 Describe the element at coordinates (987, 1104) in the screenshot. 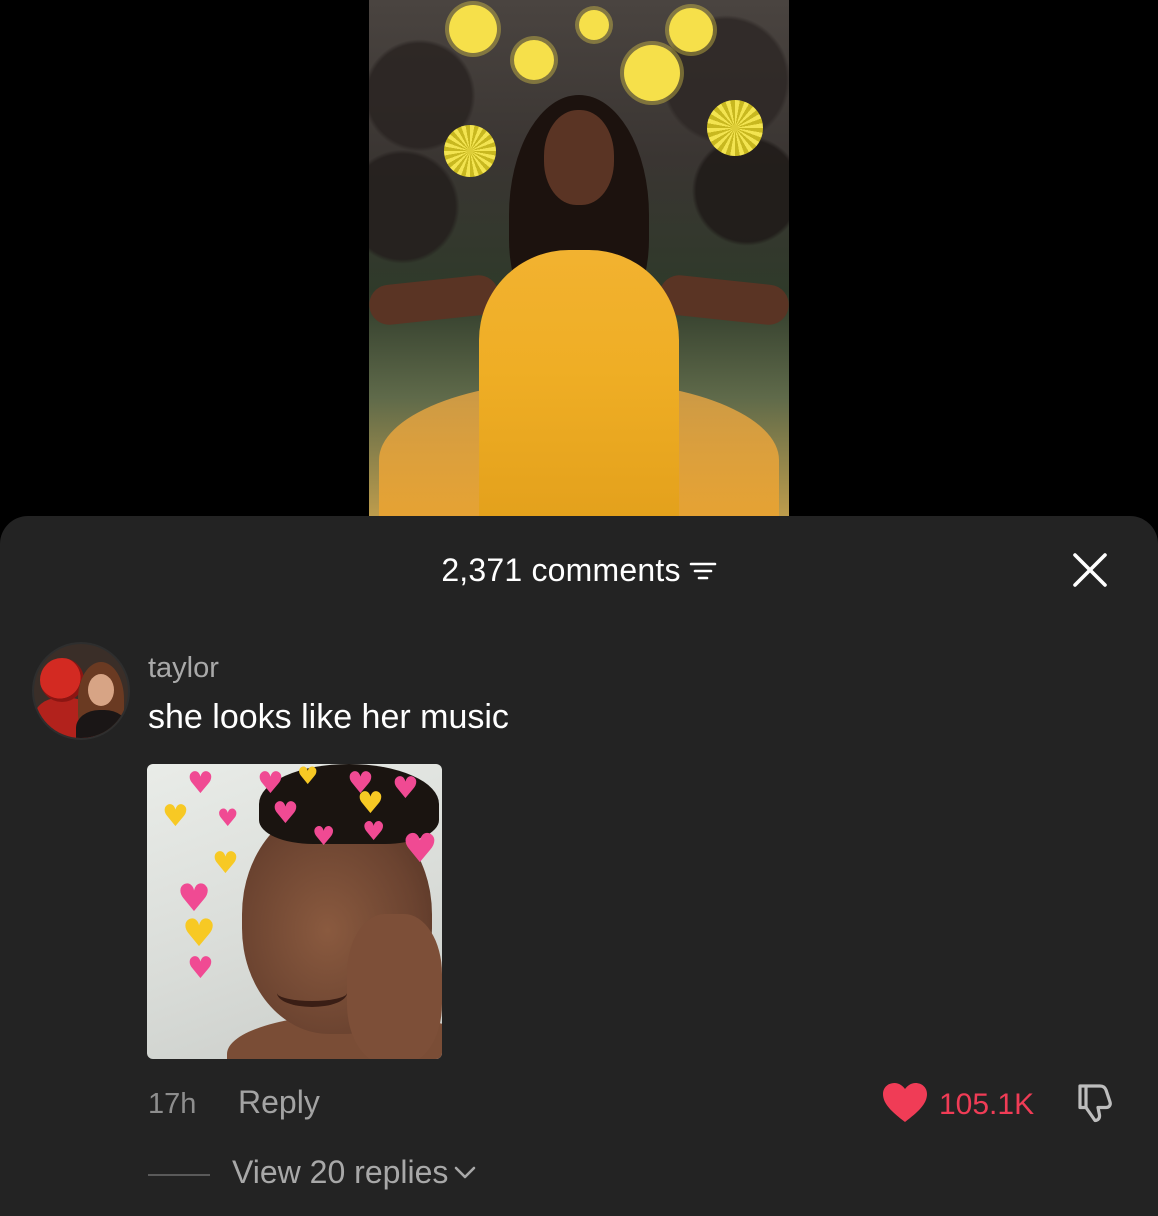

I see `like-count: 105.1K` at that location.